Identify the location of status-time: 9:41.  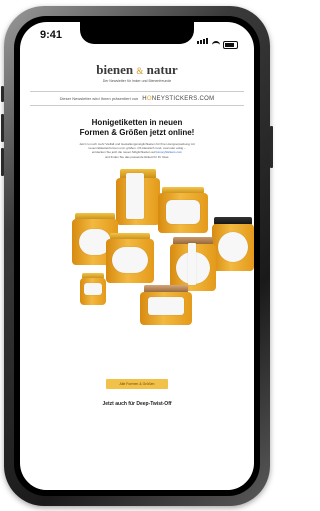
(51, 35).